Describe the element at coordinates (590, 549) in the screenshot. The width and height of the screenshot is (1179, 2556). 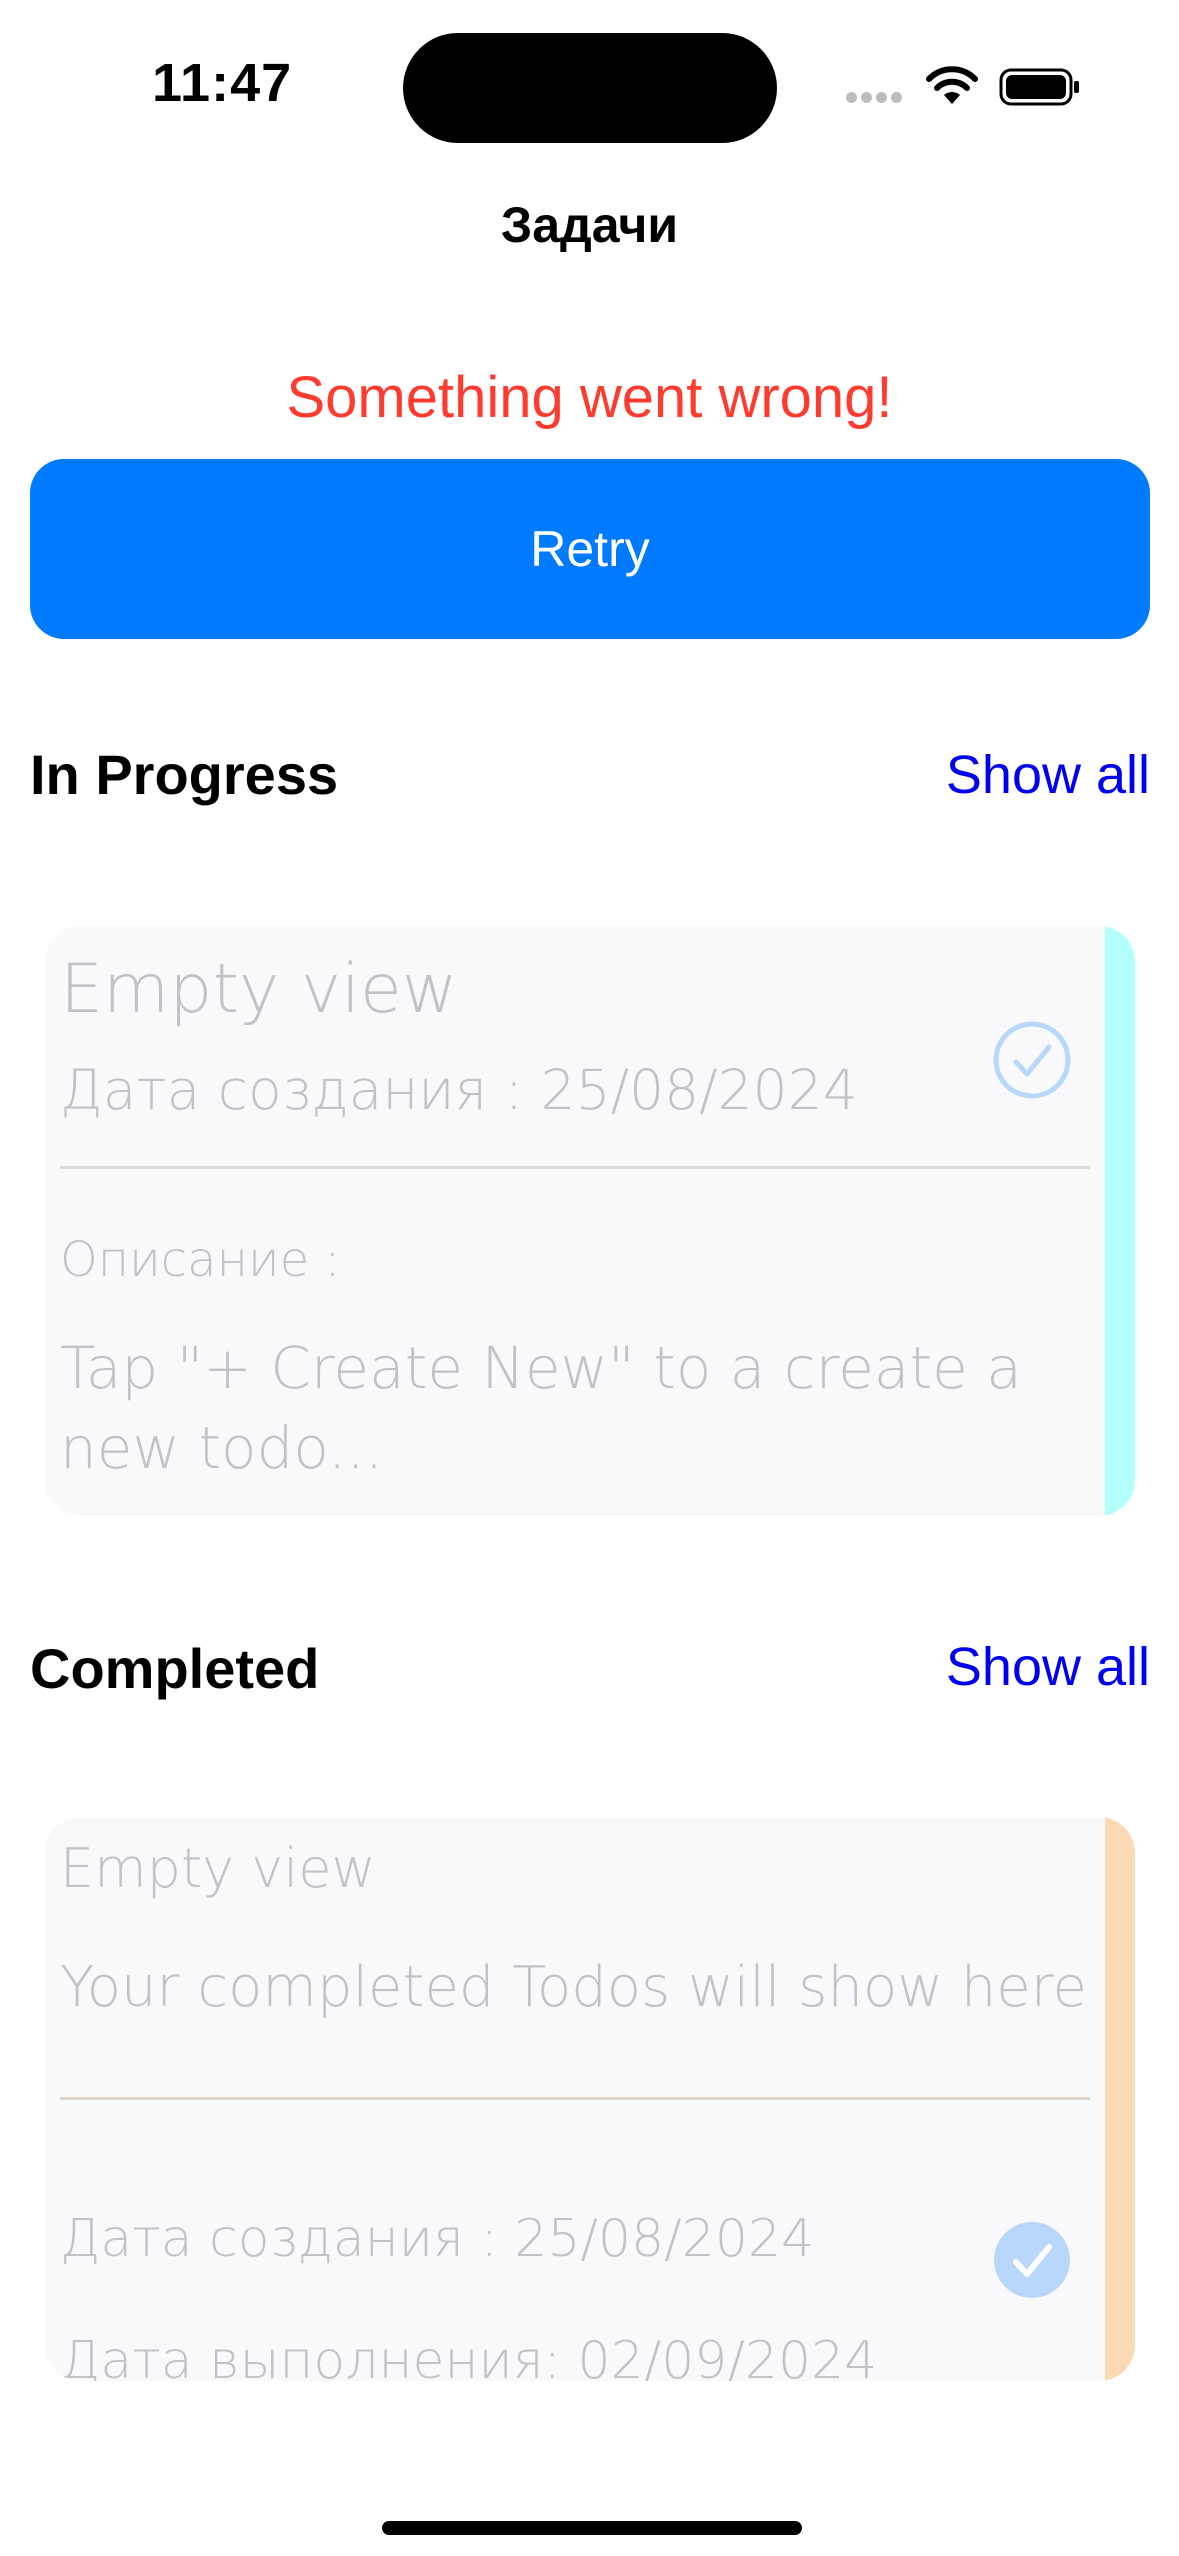
I see `retry-button: Retry` at that location.